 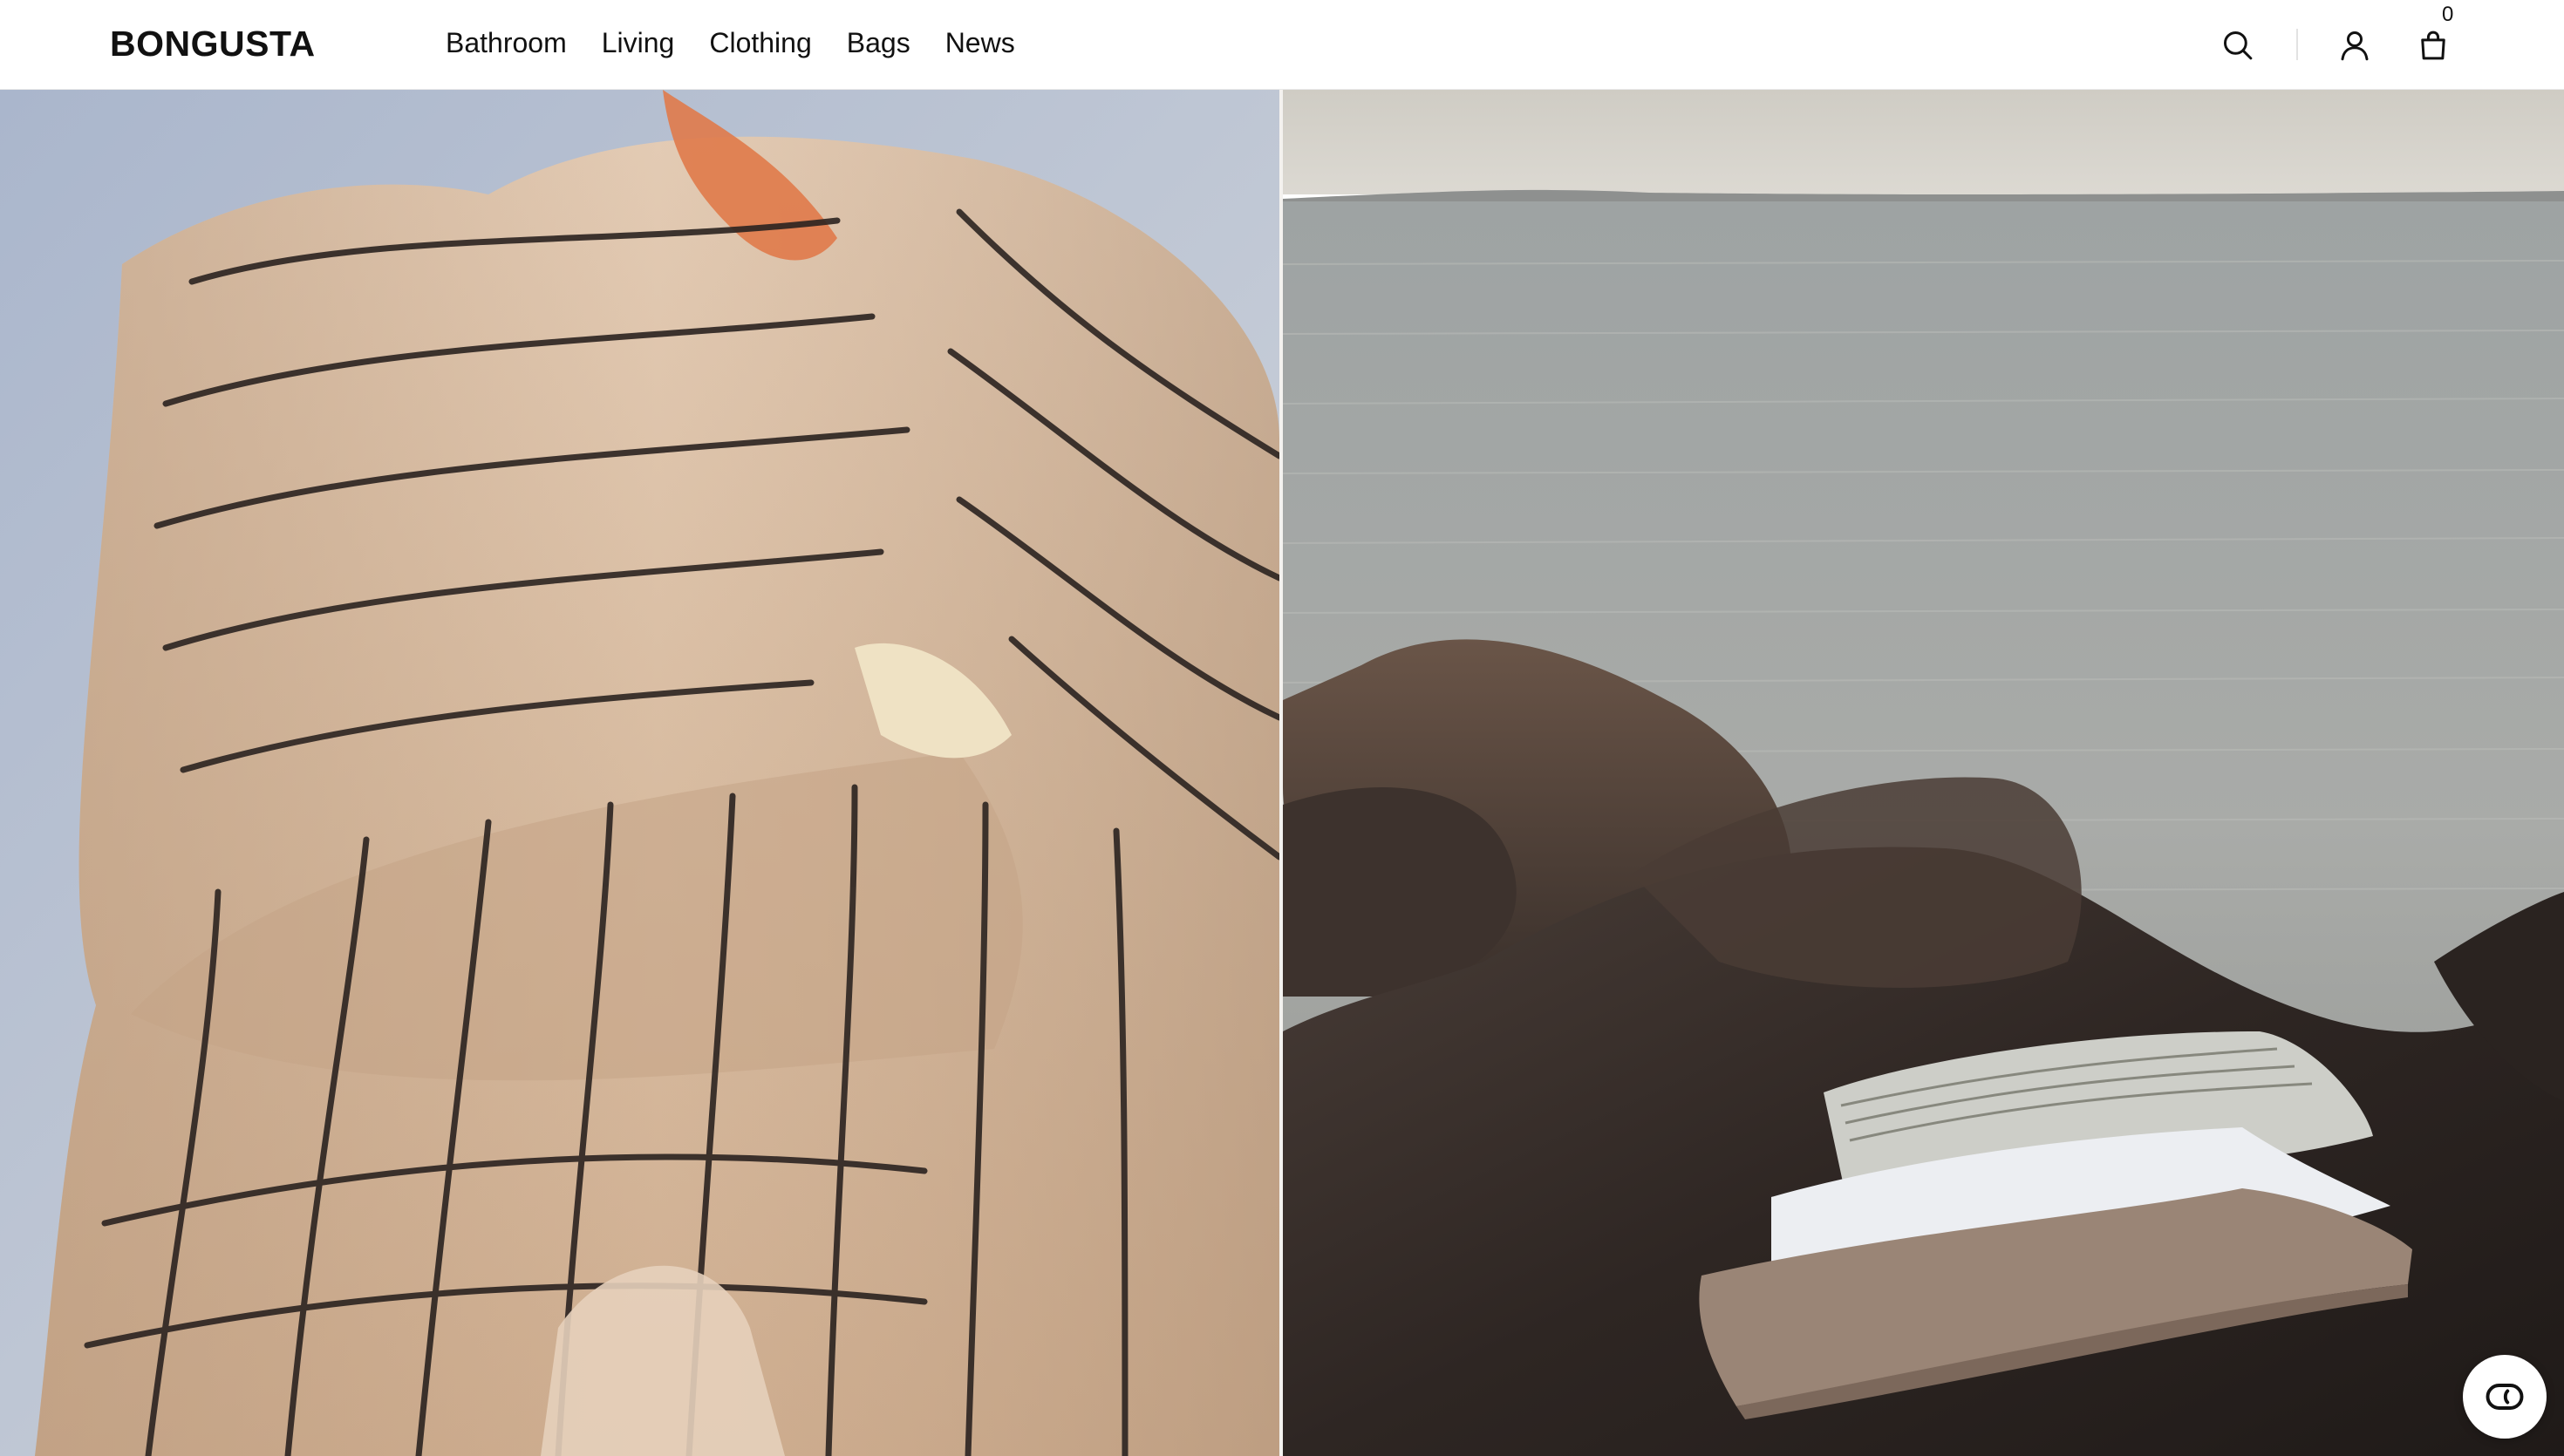 What do you see at coordinates (2448, 14) in the screenshot?
I see `cart-count-badge: 0` at bounding box center [2448, 14].